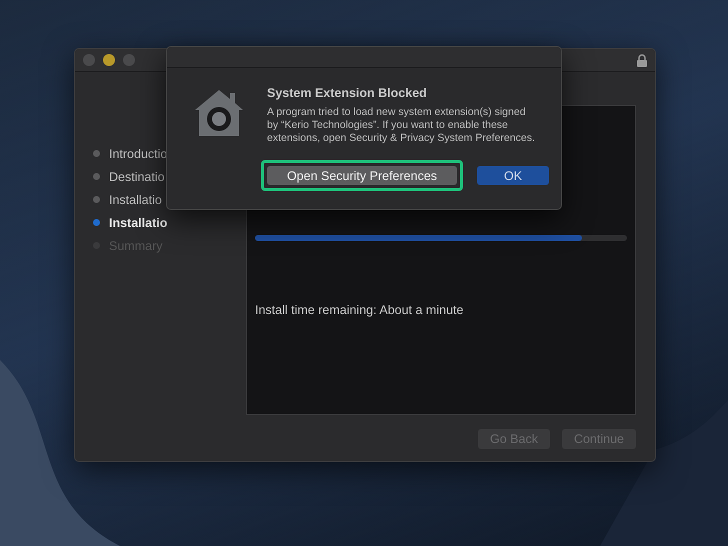 This screenshot has width=728, height=546. Describe the element at coordinates (513, 175) in the screenshot. I see `ok-button: OK` at that location.